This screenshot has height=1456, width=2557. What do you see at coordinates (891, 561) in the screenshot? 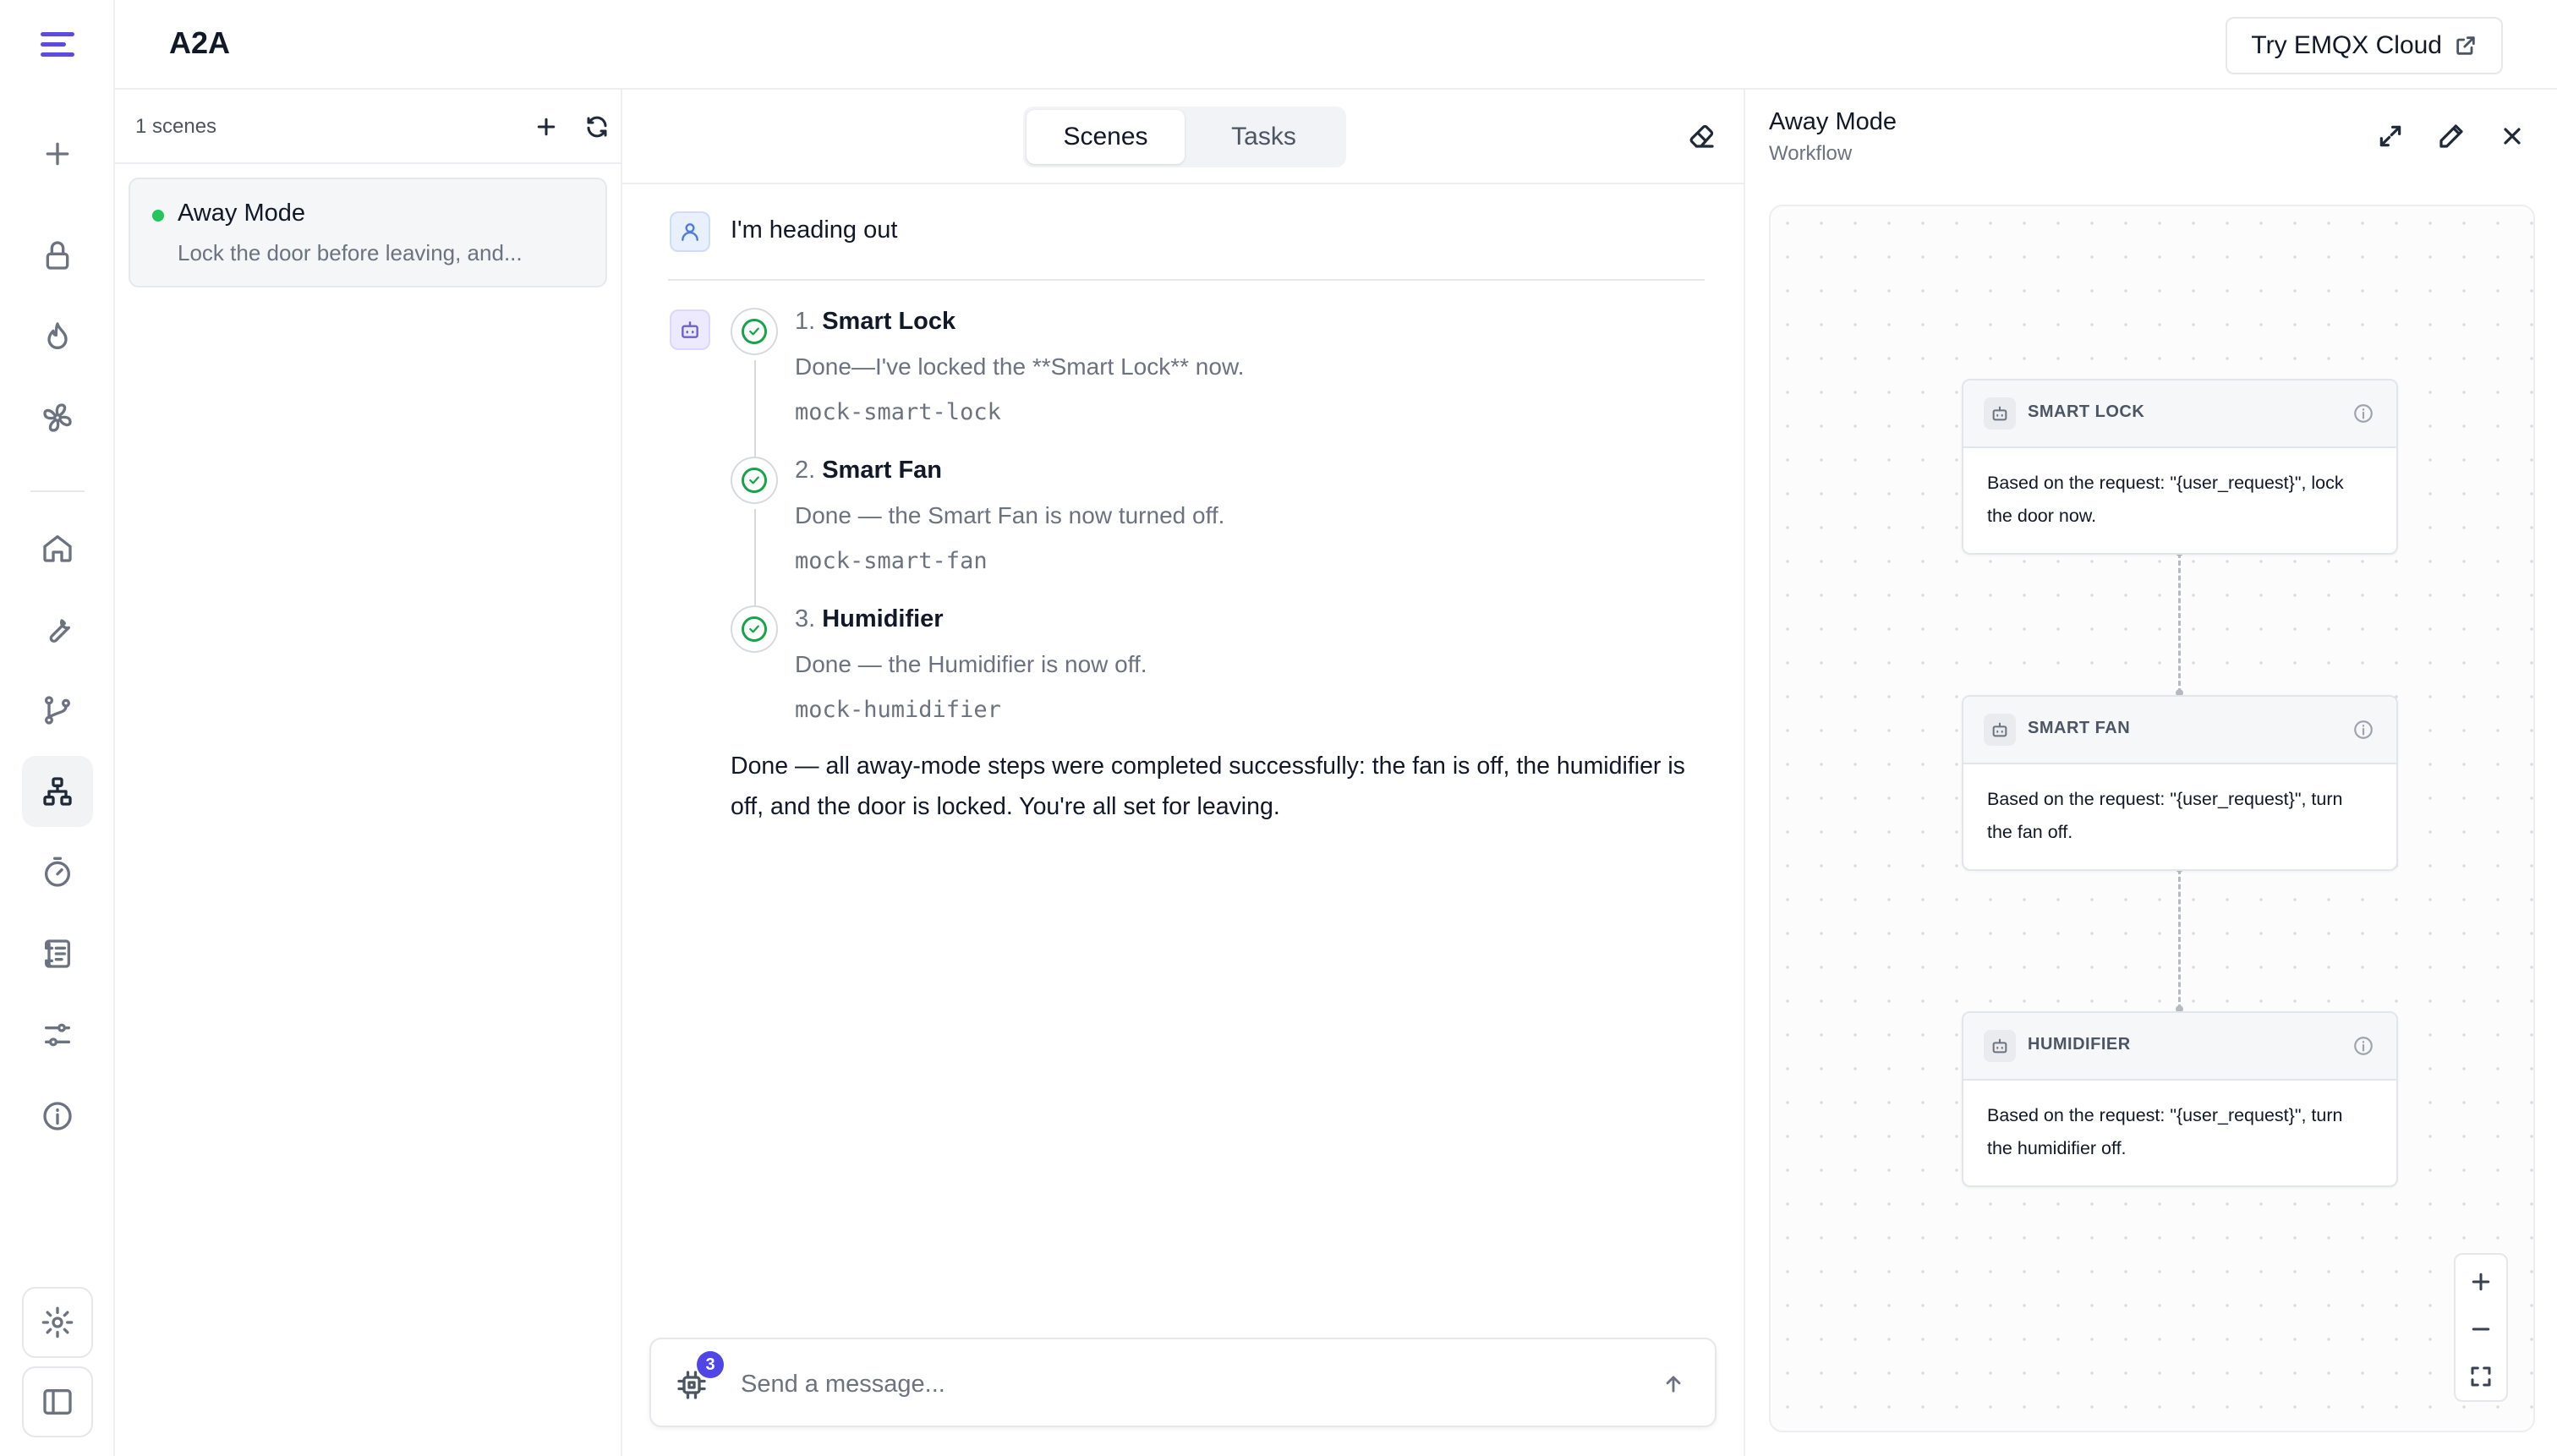
I see `step-agent-id: mock-smart-fan` at bounding box center [891, 561].